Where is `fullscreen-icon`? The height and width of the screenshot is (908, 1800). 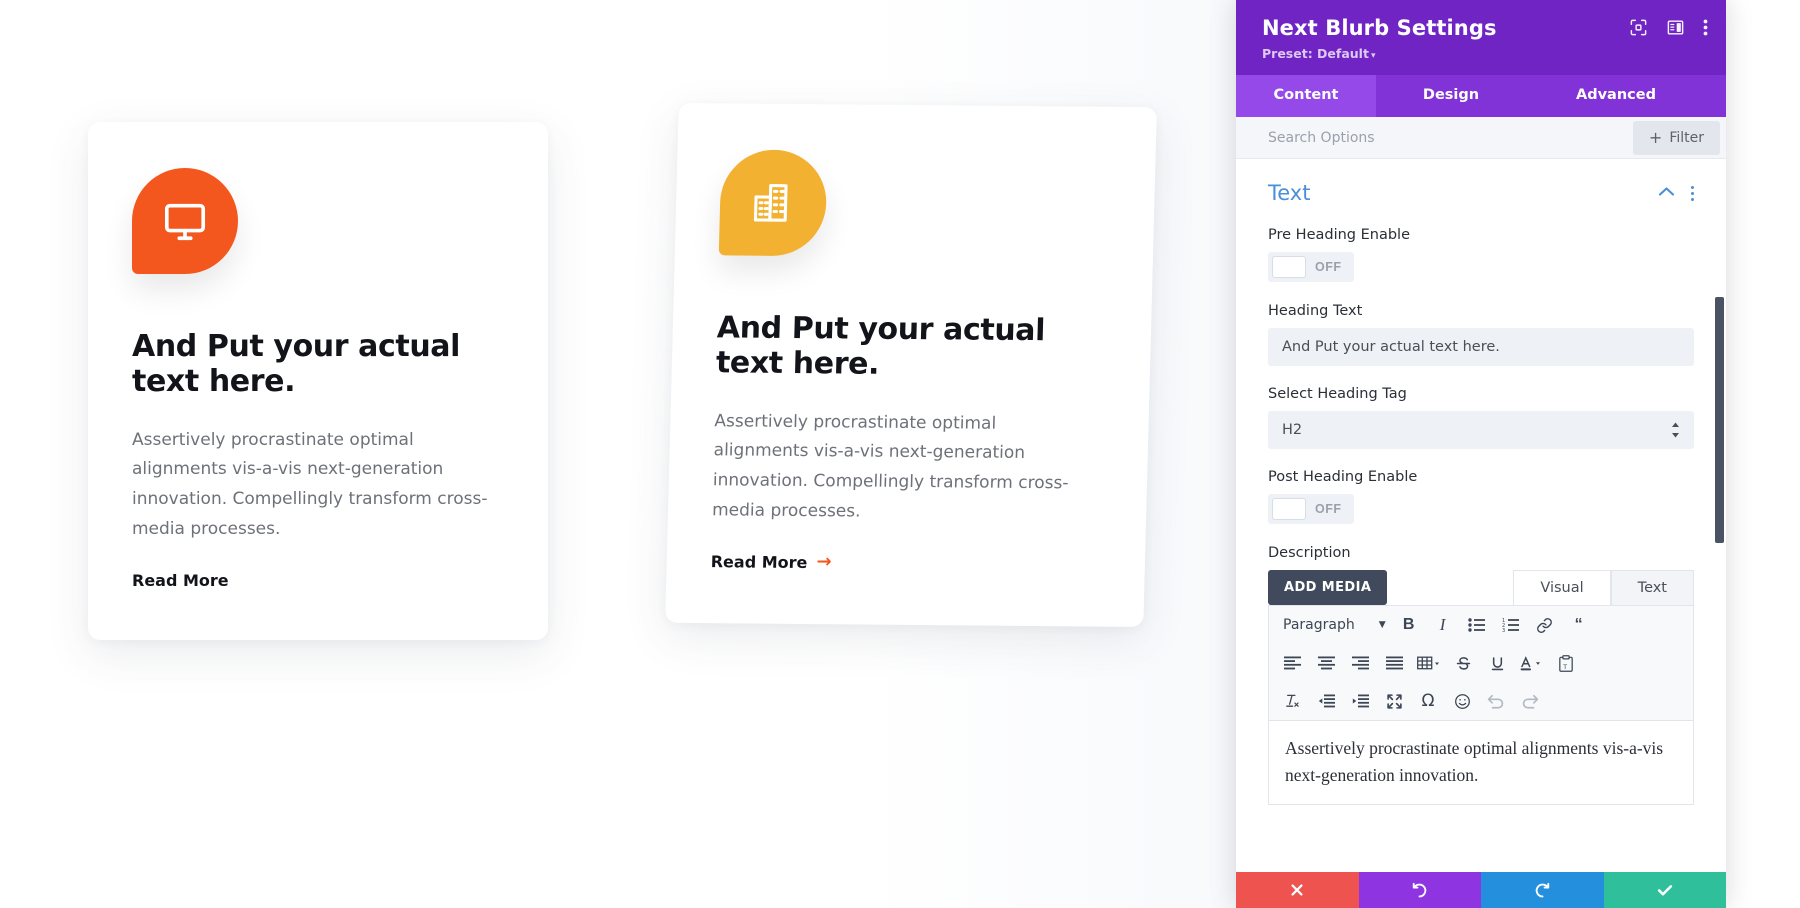 fullscreen-icon is located at coordinates (1394, 701).